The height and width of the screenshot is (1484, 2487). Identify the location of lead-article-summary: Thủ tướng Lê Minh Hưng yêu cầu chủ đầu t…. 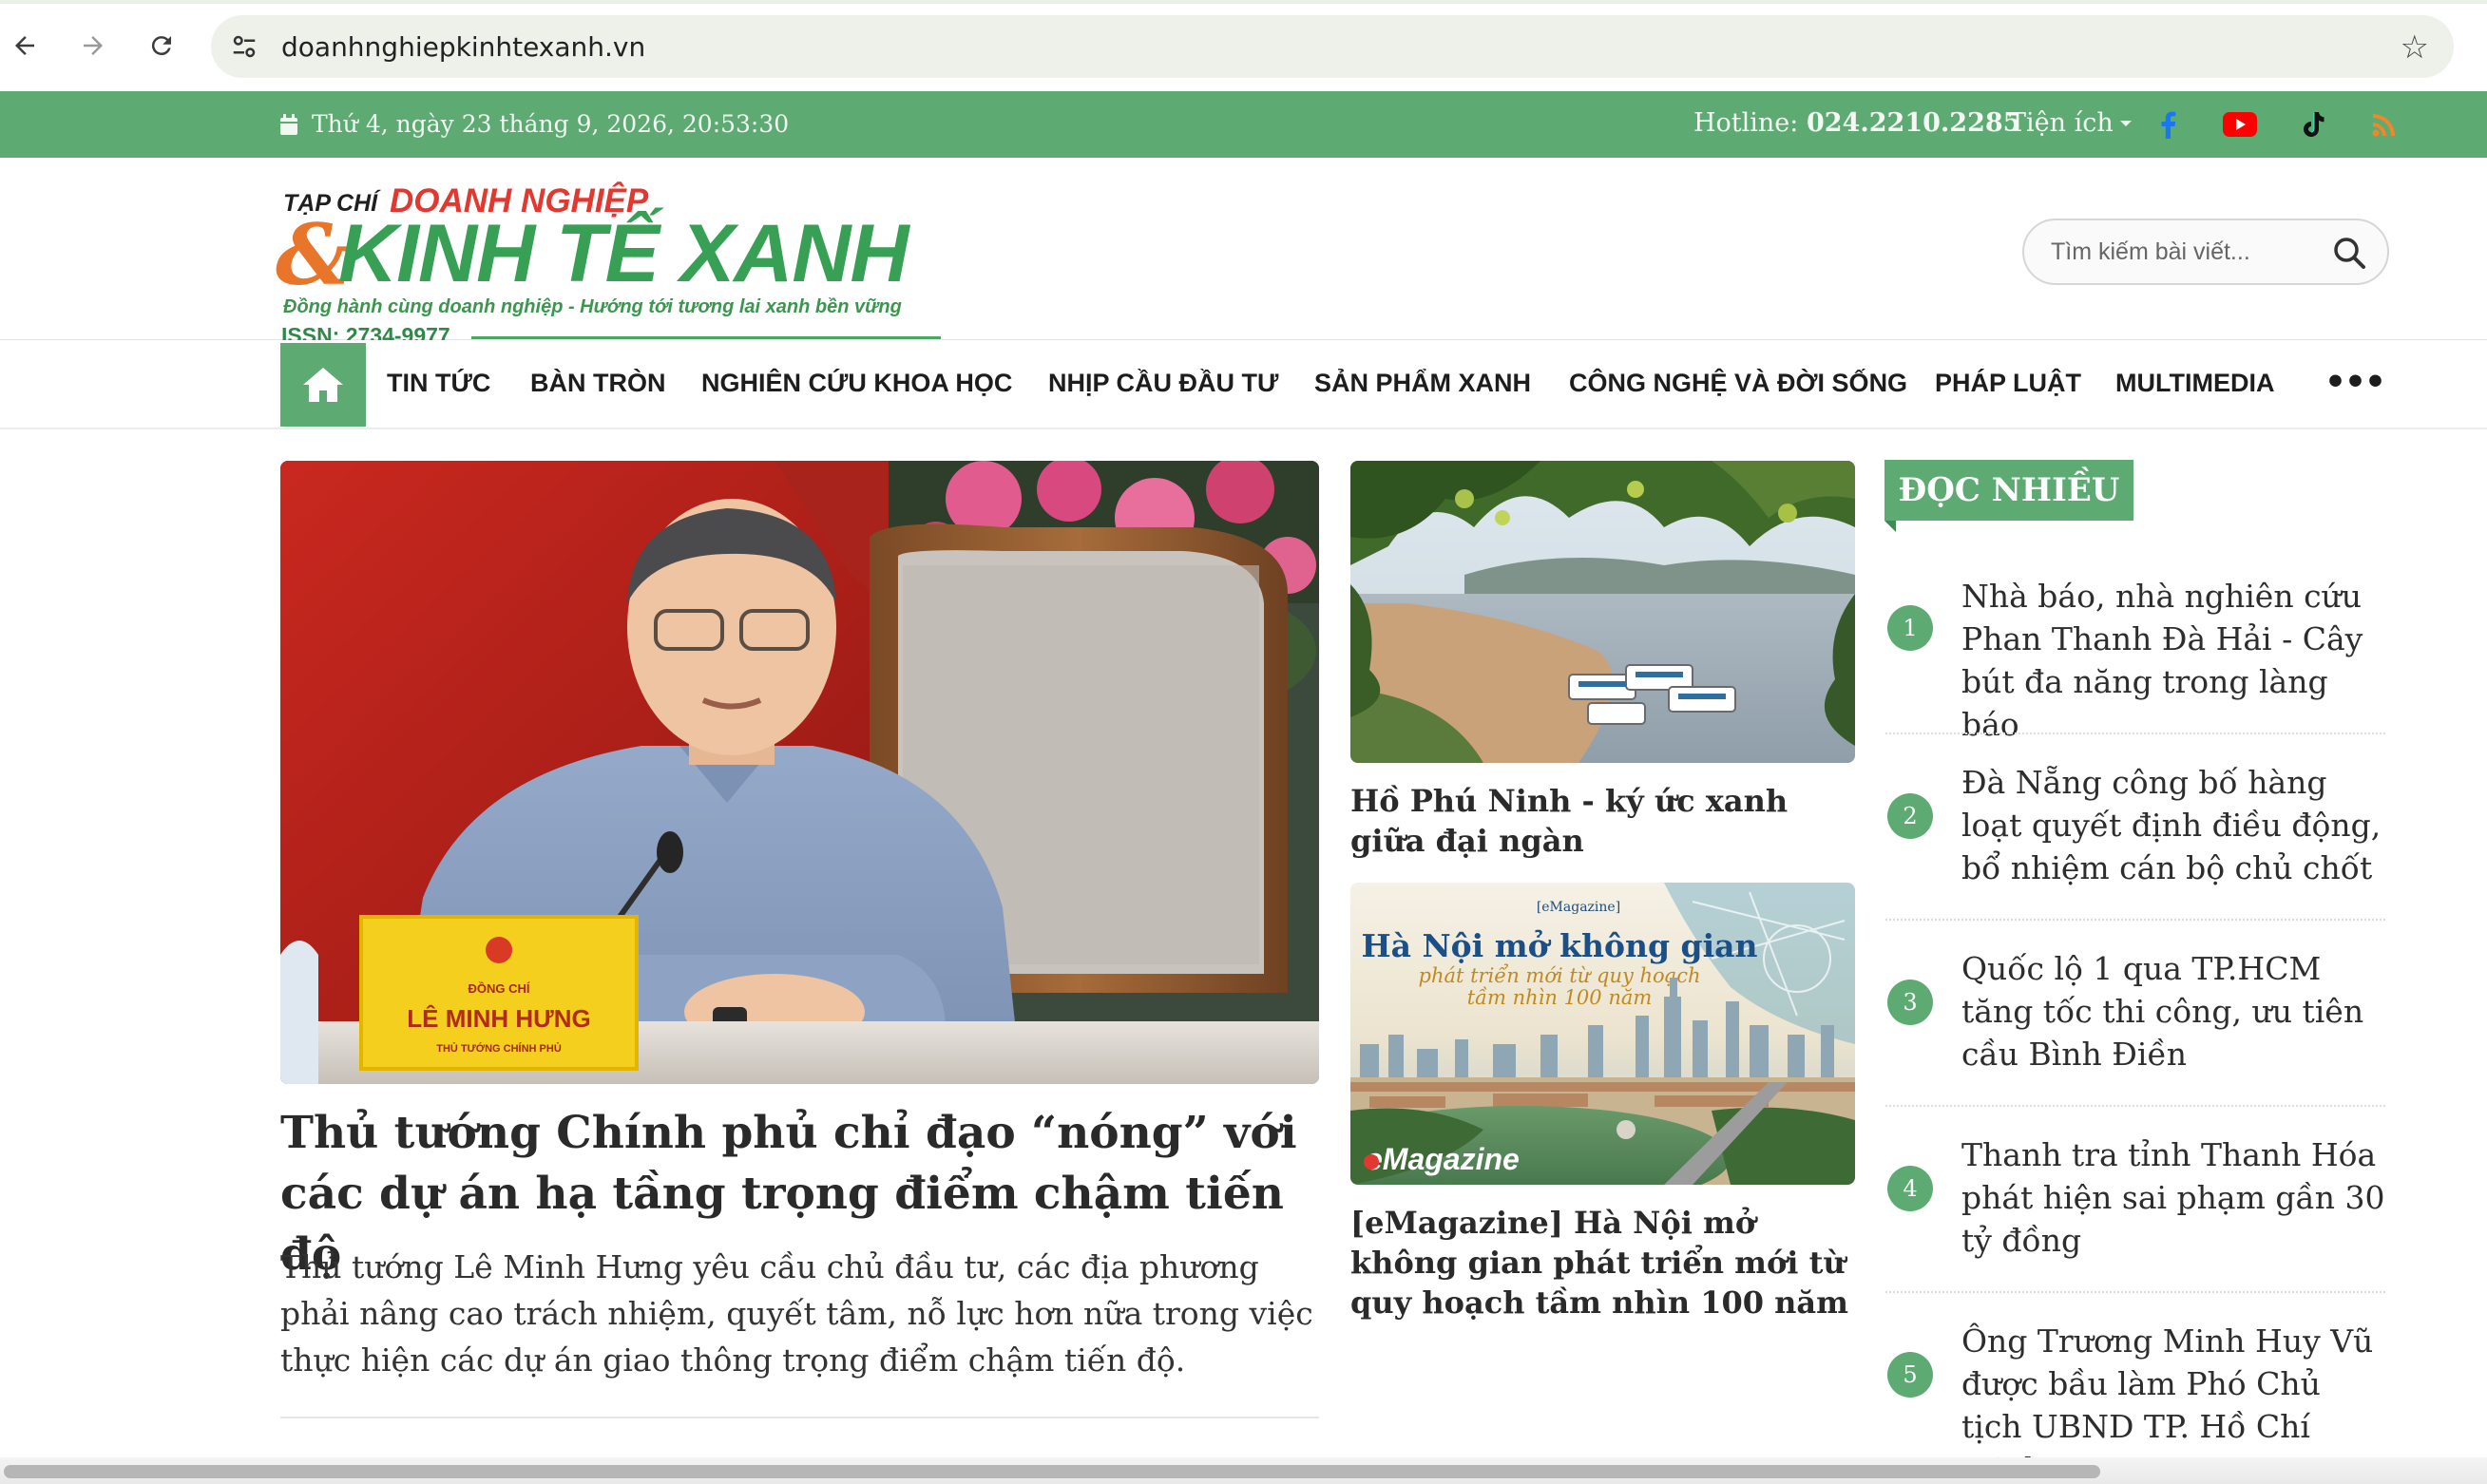
(796, 1313).